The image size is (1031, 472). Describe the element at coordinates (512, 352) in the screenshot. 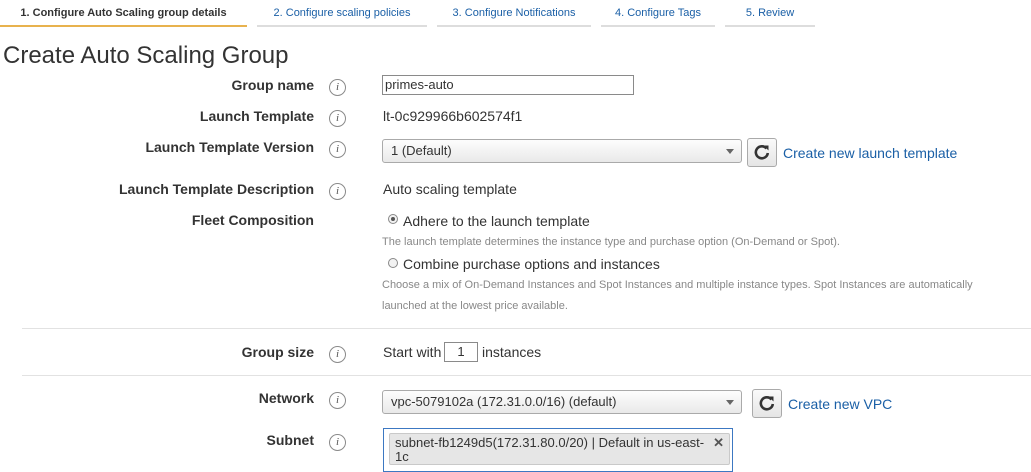

I see `group-size-suffix: instances` at that location.